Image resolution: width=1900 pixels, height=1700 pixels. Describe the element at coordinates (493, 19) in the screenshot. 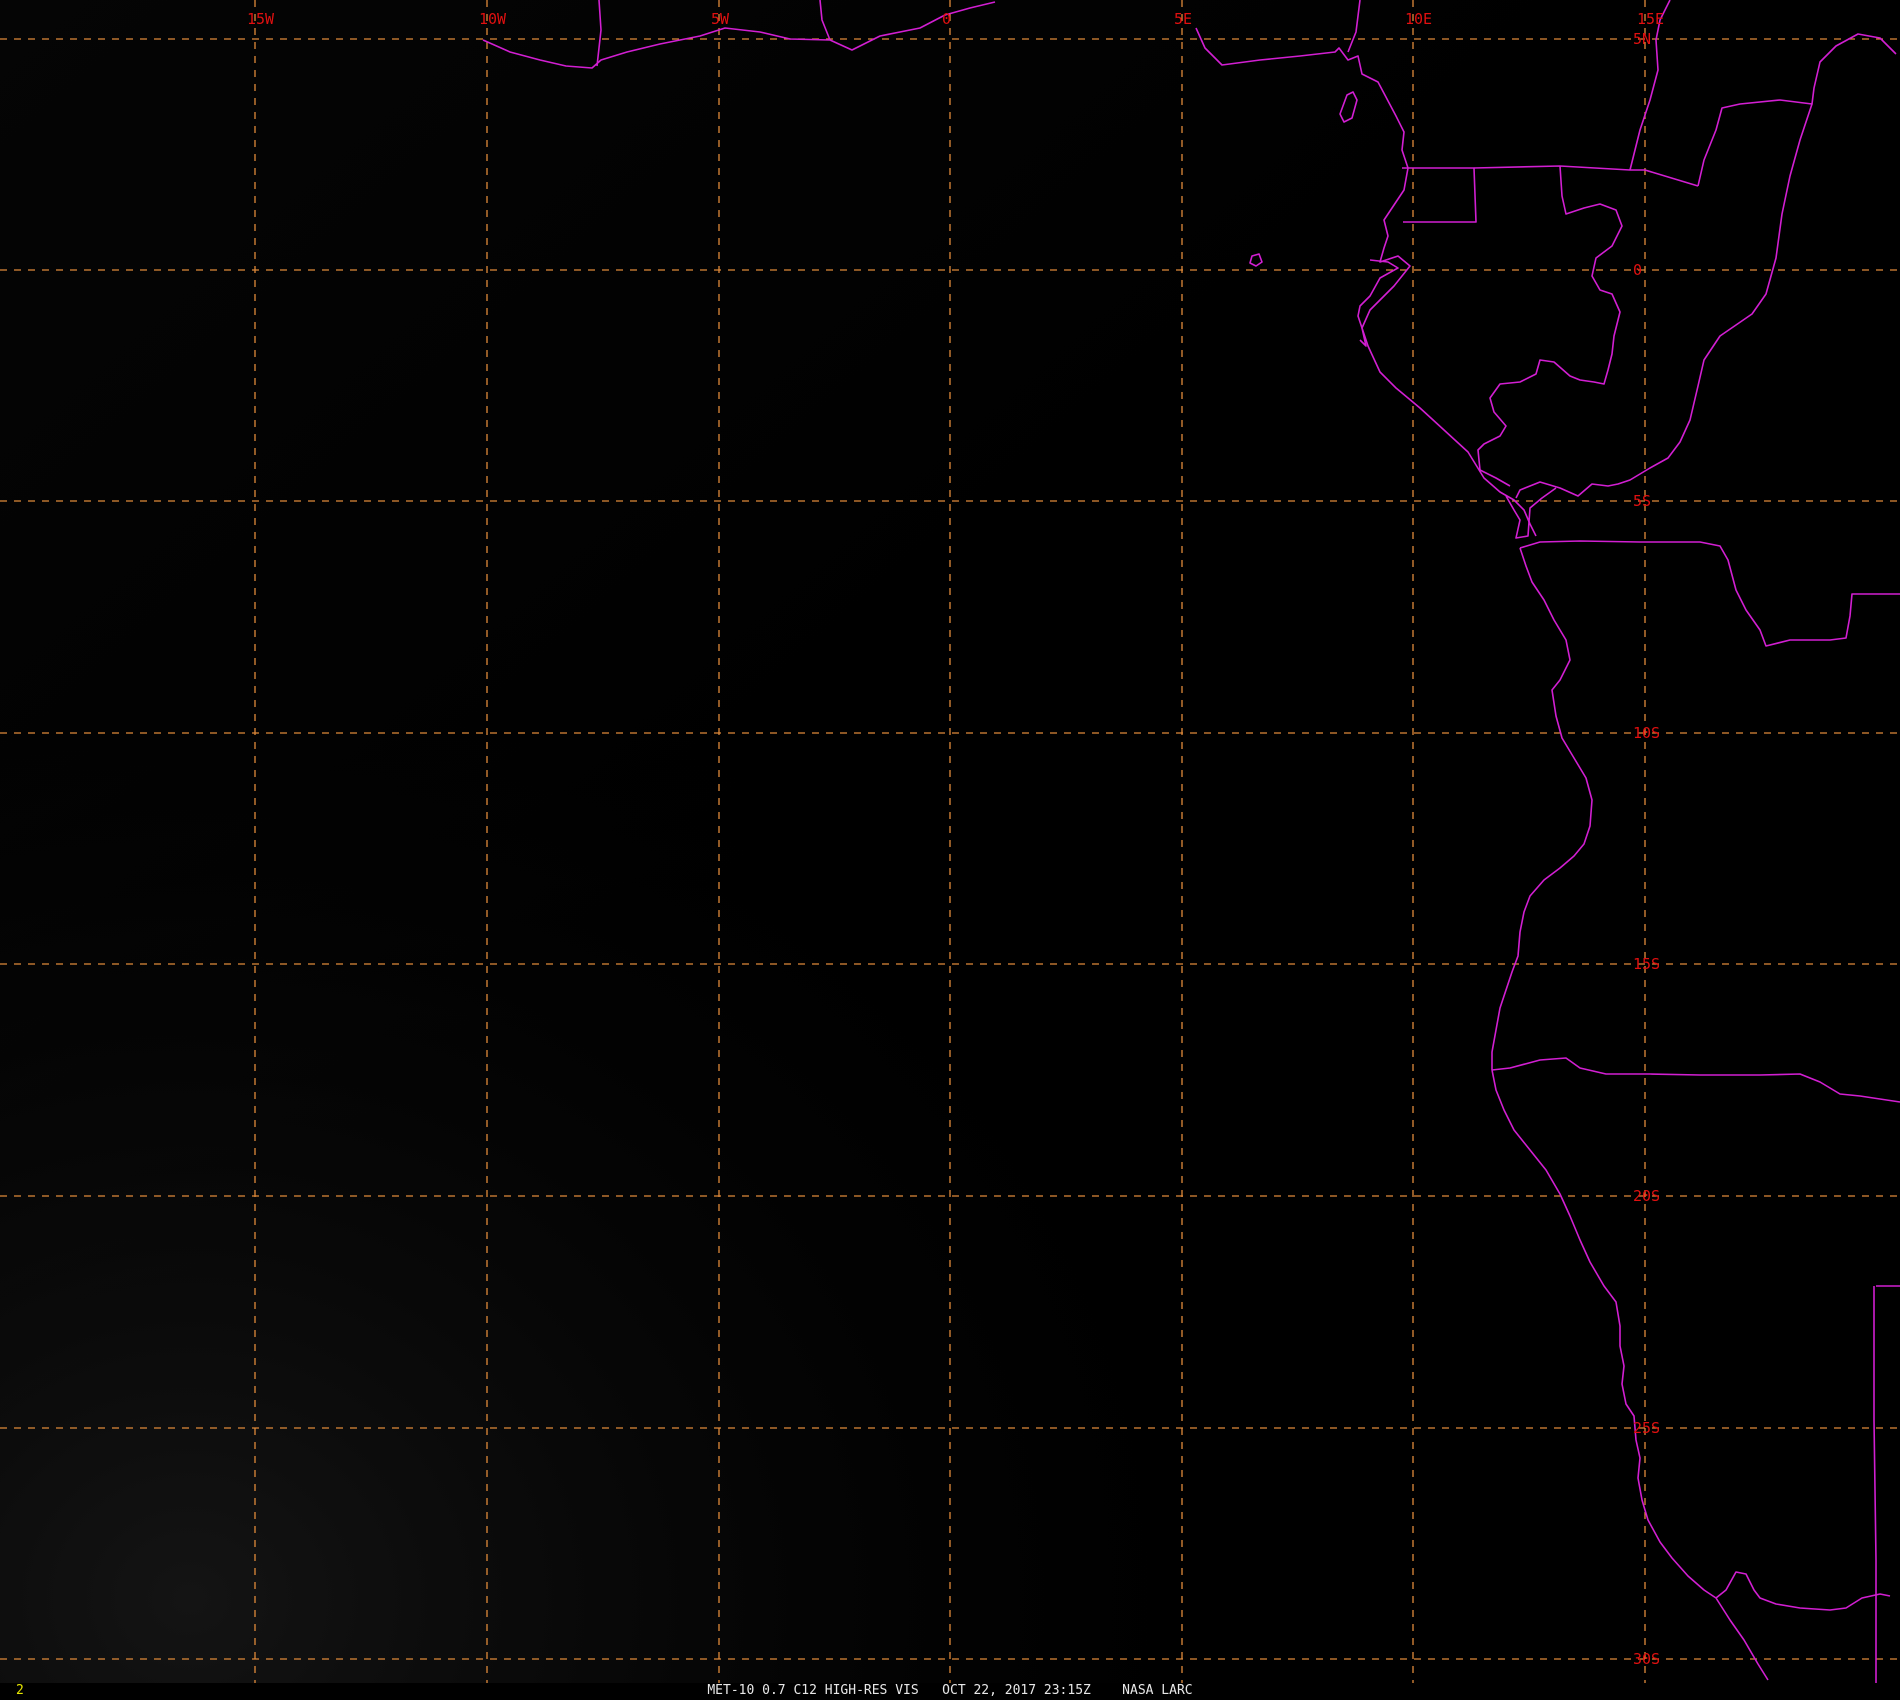

I see `longitude-label: 10W` at that location.